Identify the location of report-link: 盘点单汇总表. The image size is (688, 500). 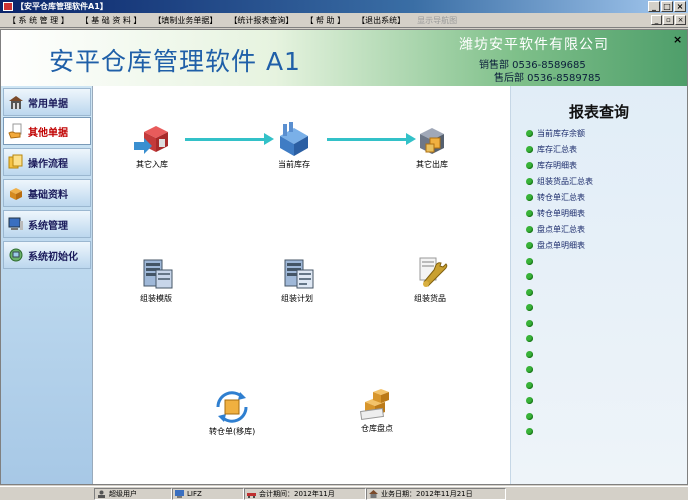
(555, 229).